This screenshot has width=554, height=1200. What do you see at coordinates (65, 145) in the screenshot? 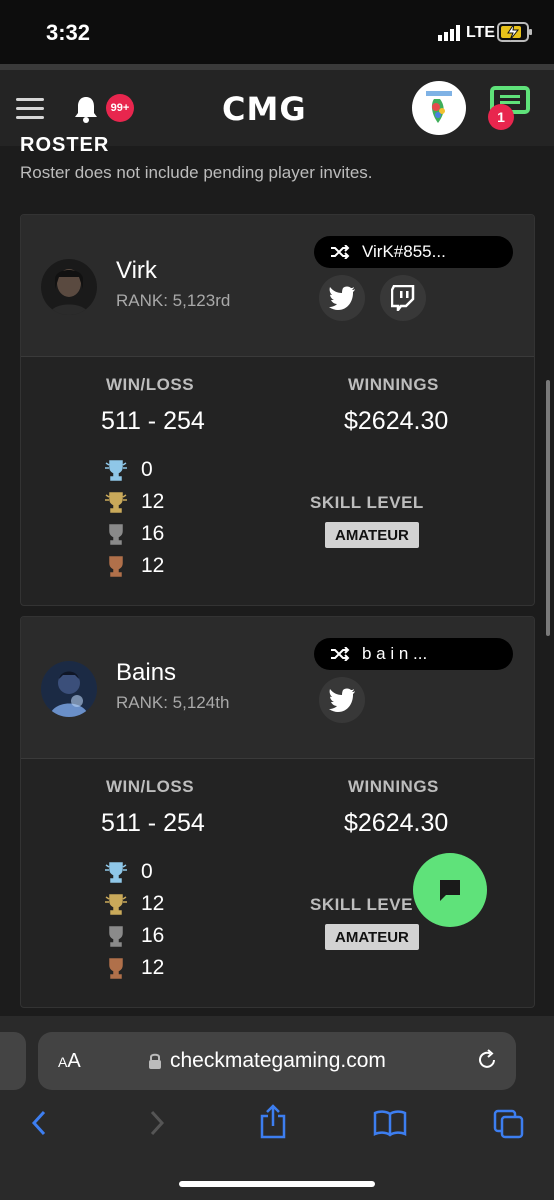
I see `roster-title: ROSTER` at bounding box center [65, 145].